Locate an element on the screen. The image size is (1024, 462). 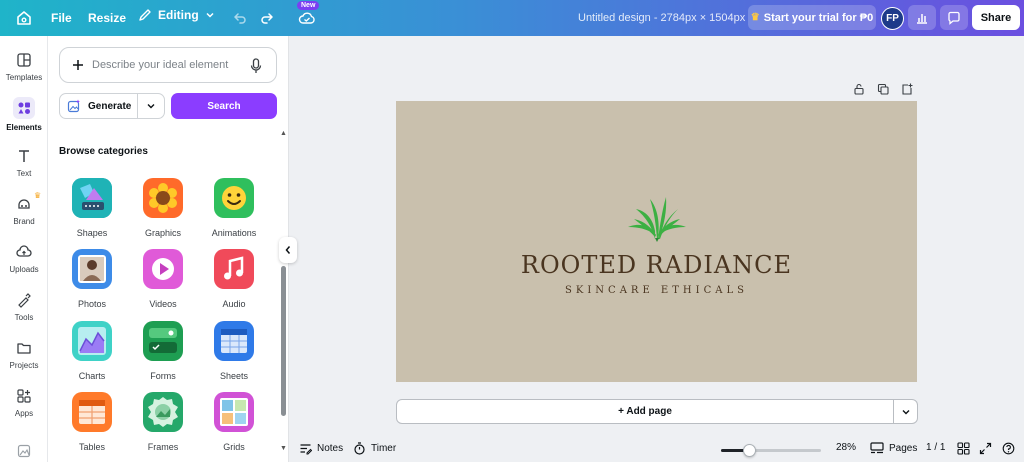
rail-item-apps: Apps is located at coordinates (24, 402).